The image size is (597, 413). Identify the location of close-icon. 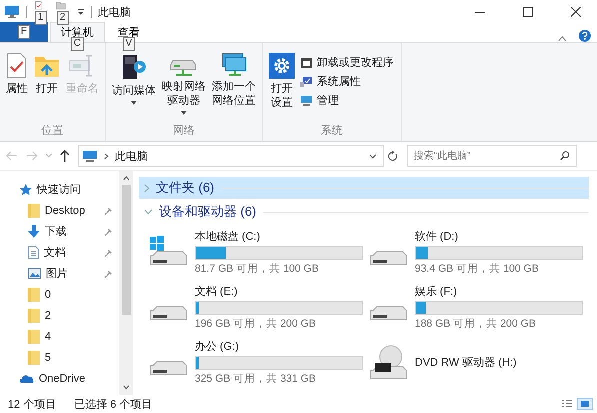
(576, 12).